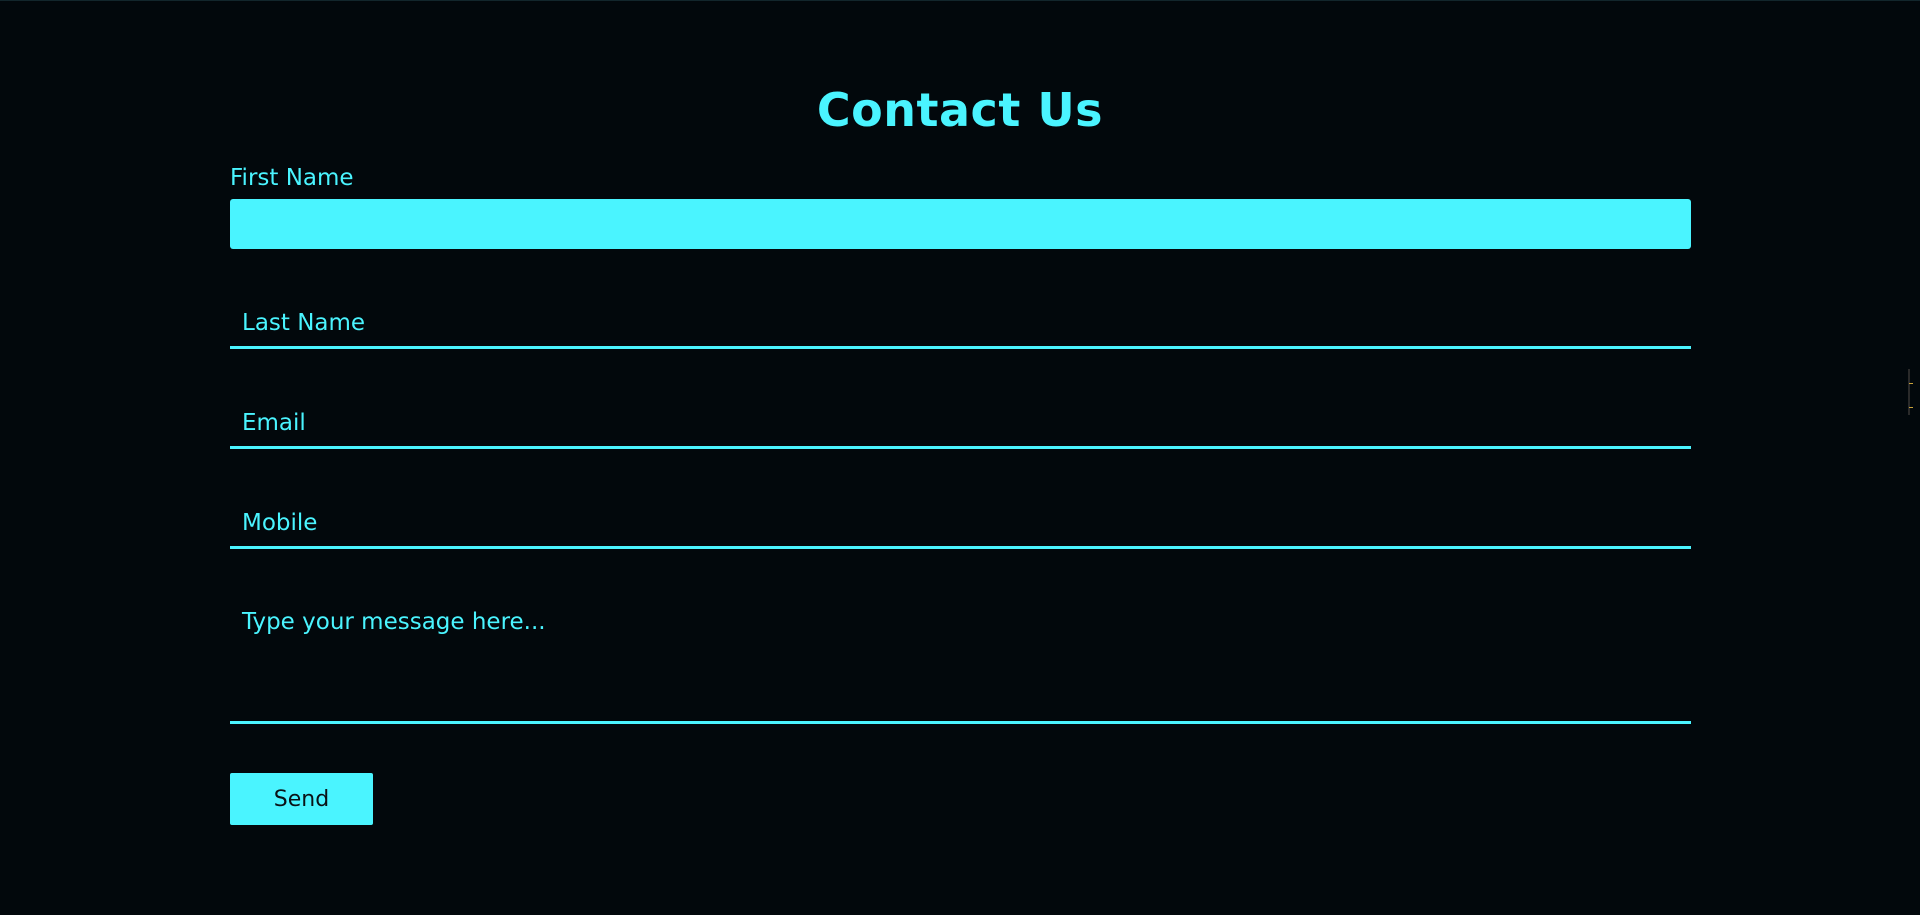 The height and width of the screenshot is (915, 1920). What do you see at coordinates (960, 110) in the screenshot?
I see `page-title: Contact Us` at bounding box center [960, 110].